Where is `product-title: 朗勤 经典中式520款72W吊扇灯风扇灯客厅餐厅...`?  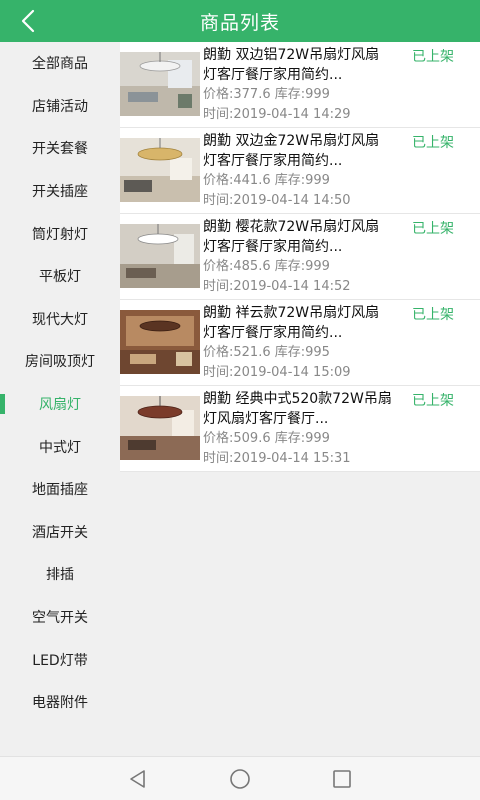
product-title: 朗勤 经典中式520款72W吊扇灯风扇灯客厅餐厅... is located at coordinates (297, 409).